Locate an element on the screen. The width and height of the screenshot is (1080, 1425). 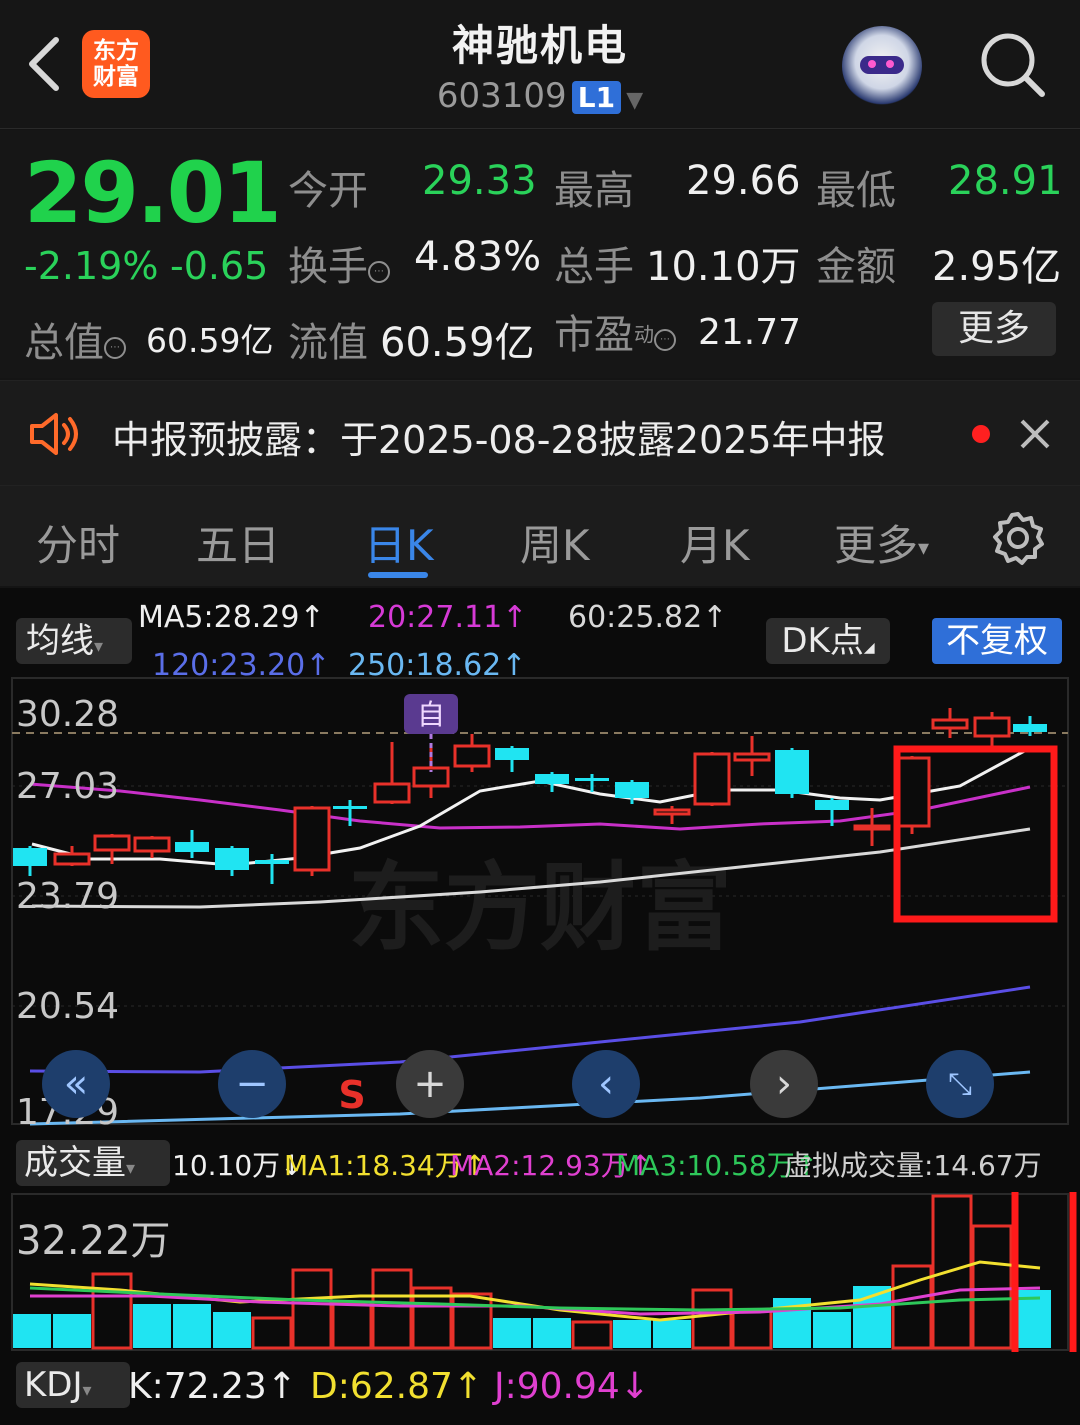
robot-assistant-icon is located at coordinates (882, 66).